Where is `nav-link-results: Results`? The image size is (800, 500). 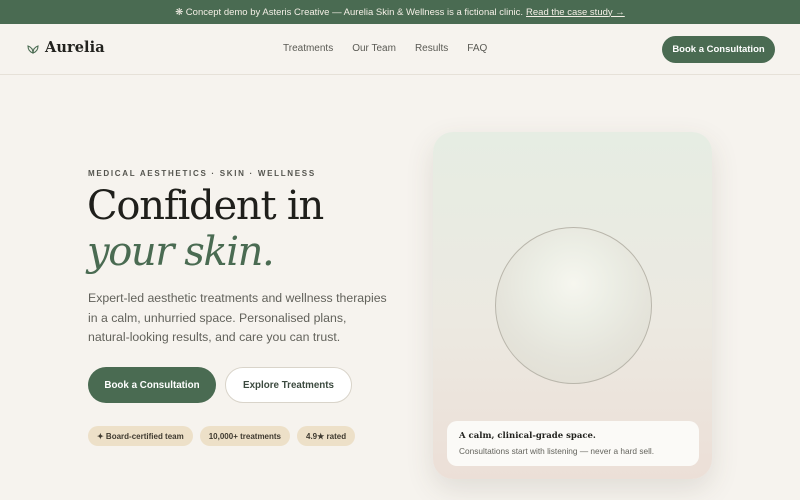 nav-link-results: Results is located at coordinates (431, 48).